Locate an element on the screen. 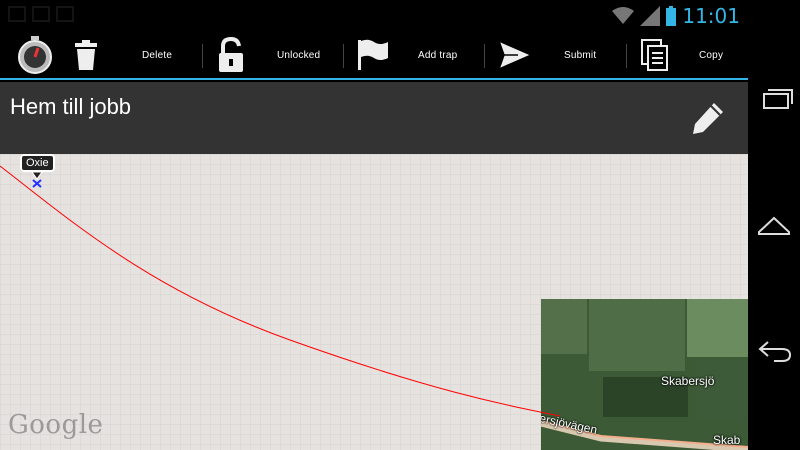 The width and height of the screenshot is (800, 450). notification-icons is located at coordinates (41, 14).